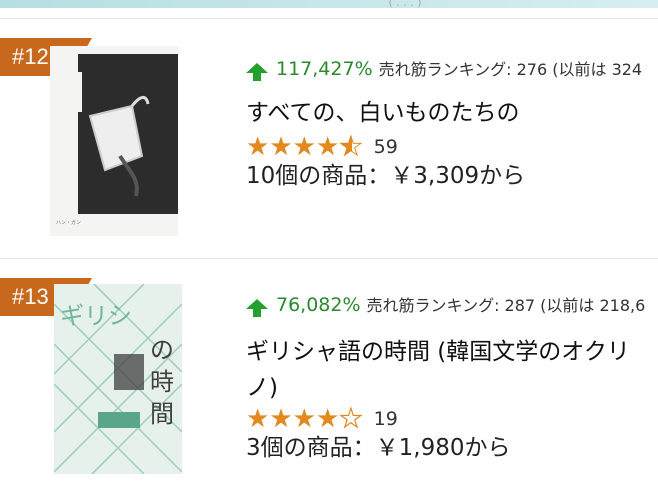  What do you see at coordinates (162, 414) in the screenshot?
I see `svg-text: 間` at bounding box center [162, 414].